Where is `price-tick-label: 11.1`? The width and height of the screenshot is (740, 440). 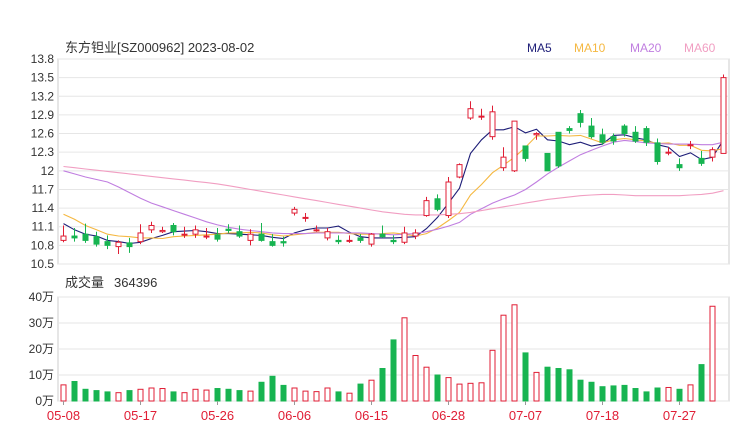
price-tick-label: 11.1 is located at coordinates (43, 227).